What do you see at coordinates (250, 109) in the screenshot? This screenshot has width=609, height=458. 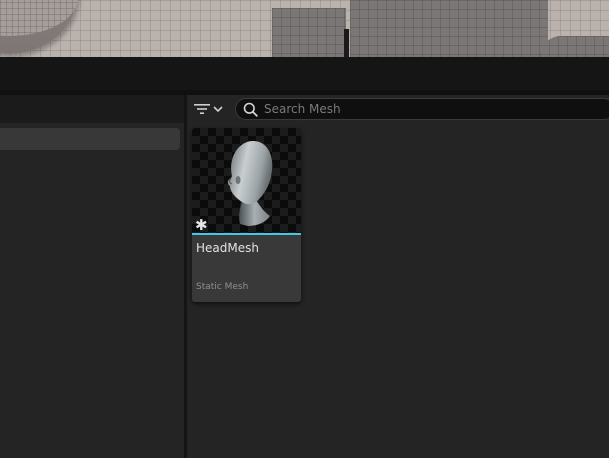 I see `search-icon` at bounding box center [250, 109].